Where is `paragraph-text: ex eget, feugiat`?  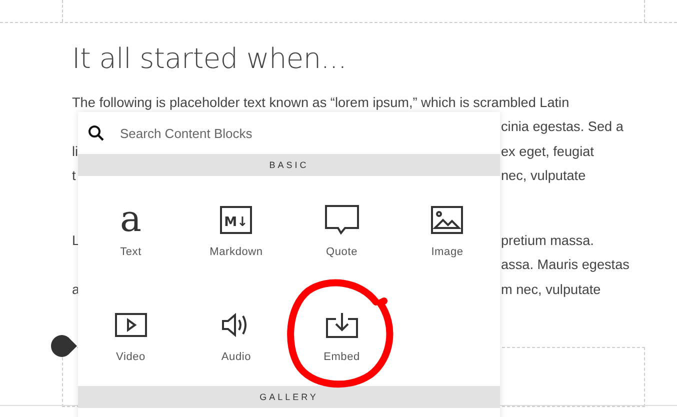
paragraph-text: ex eget, feugiat is located at coordinates (547, 151).